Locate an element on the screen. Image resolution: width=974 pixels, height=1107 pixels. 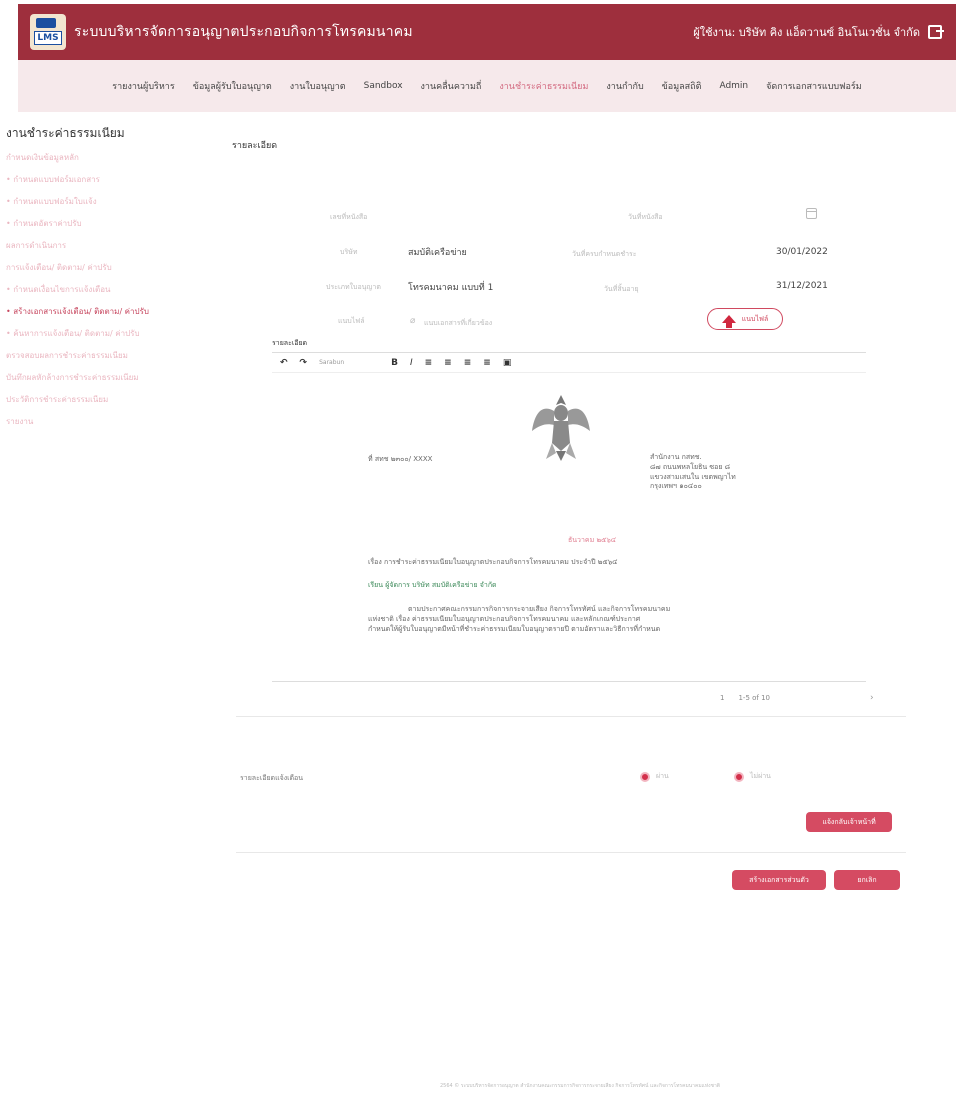
radio-option-pass: ผ่าน is located at coordinates (654, 776).